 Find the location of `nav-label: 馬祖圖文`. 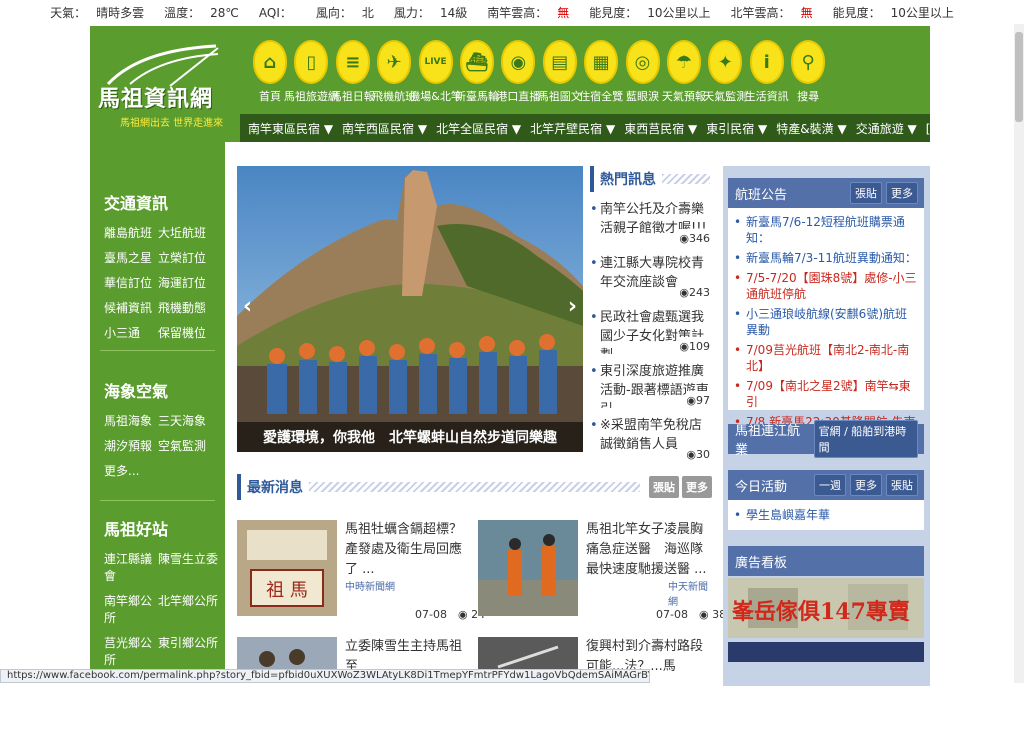

nav-label: 馬祖圖文 is located at coordinates (559, 96).